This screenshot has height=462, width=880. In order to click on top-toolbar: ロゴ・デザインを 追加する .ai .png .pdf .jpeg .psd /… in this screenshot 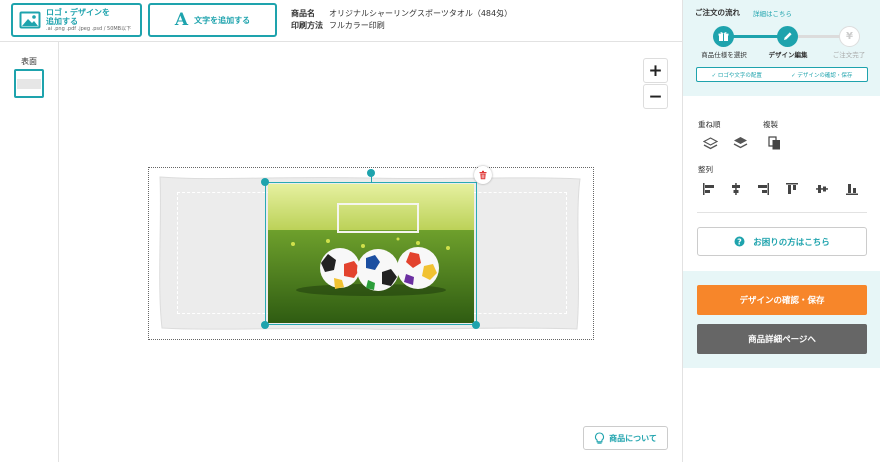, I will do `click(341, 21)`.